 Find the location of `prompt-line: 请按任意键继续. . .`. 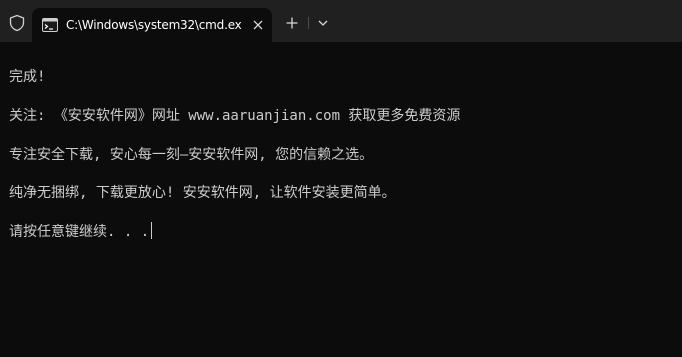

prompt-line: 请按任意键继续. . . is located at coordinates (81, 231).